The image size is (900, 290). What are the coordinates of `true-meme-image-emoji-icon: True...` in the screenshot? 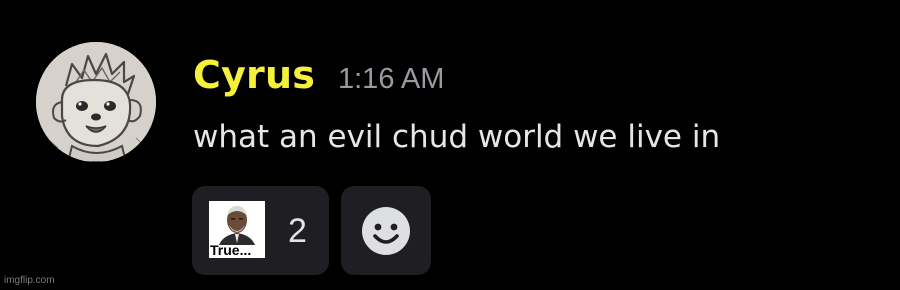 It's located at (237, 229).